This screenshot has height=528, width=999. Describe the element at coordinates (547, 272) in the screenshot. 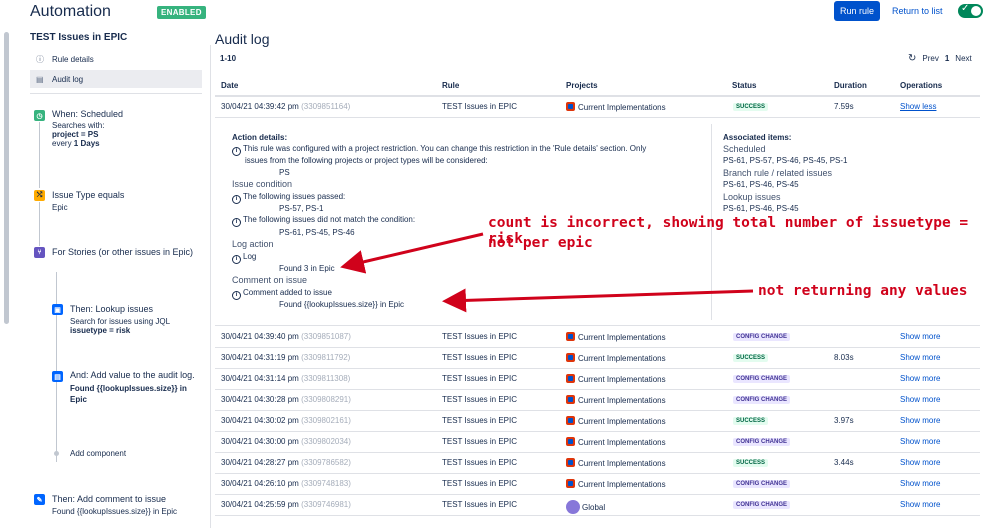

I see `annotation-arrows` at that location.